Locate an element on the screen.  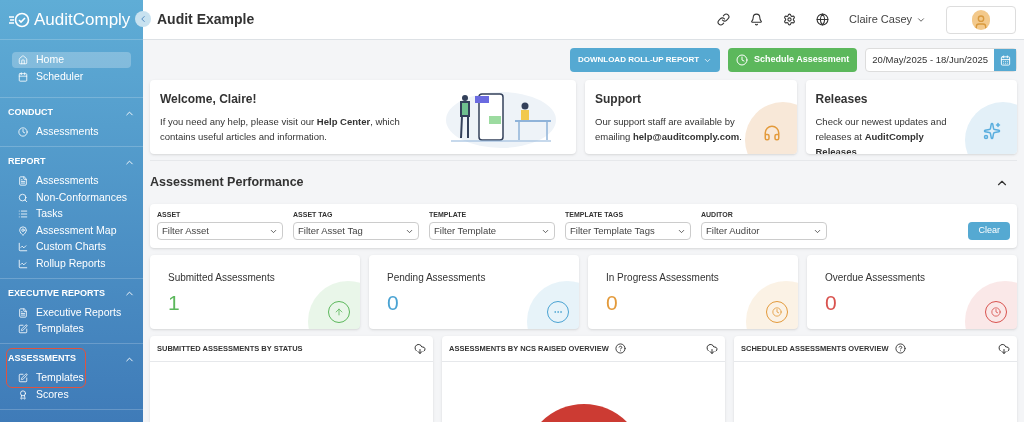
nav-item: Home is located at coordinates (71, 60).